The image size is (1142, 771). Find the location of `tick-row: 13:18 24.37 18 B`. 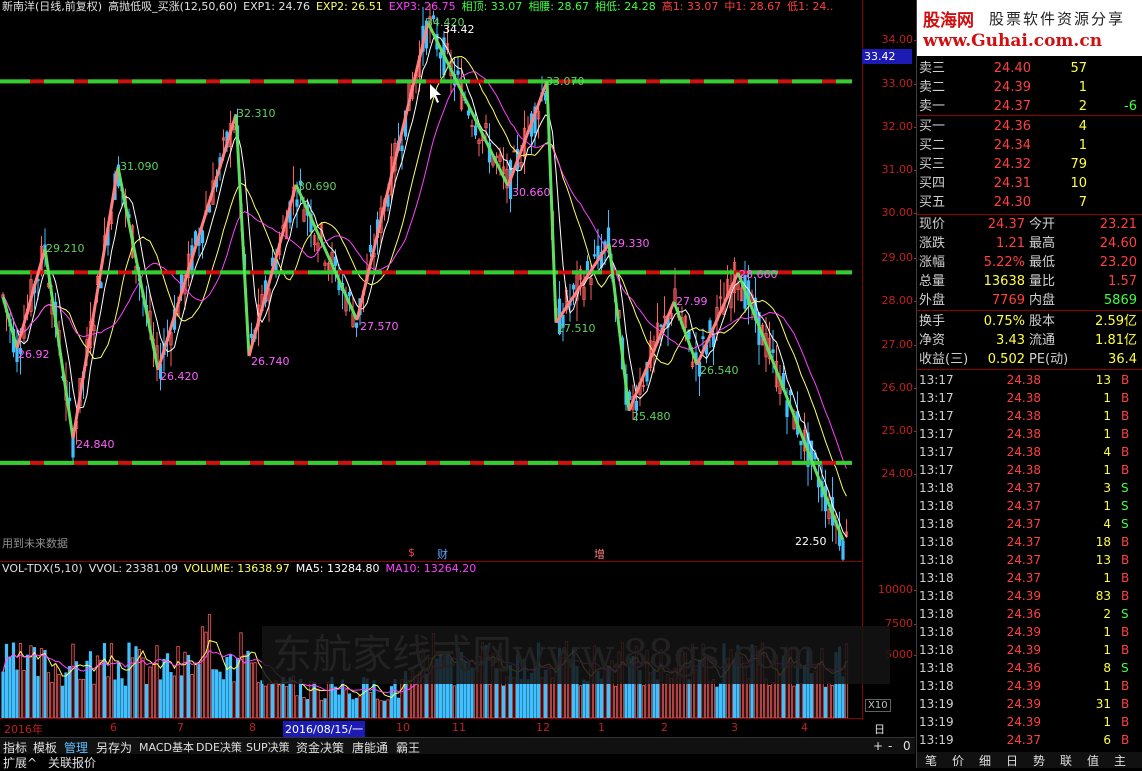

tick-row: 13:18 24.37 18 B is located at coordinates (1029, 542).